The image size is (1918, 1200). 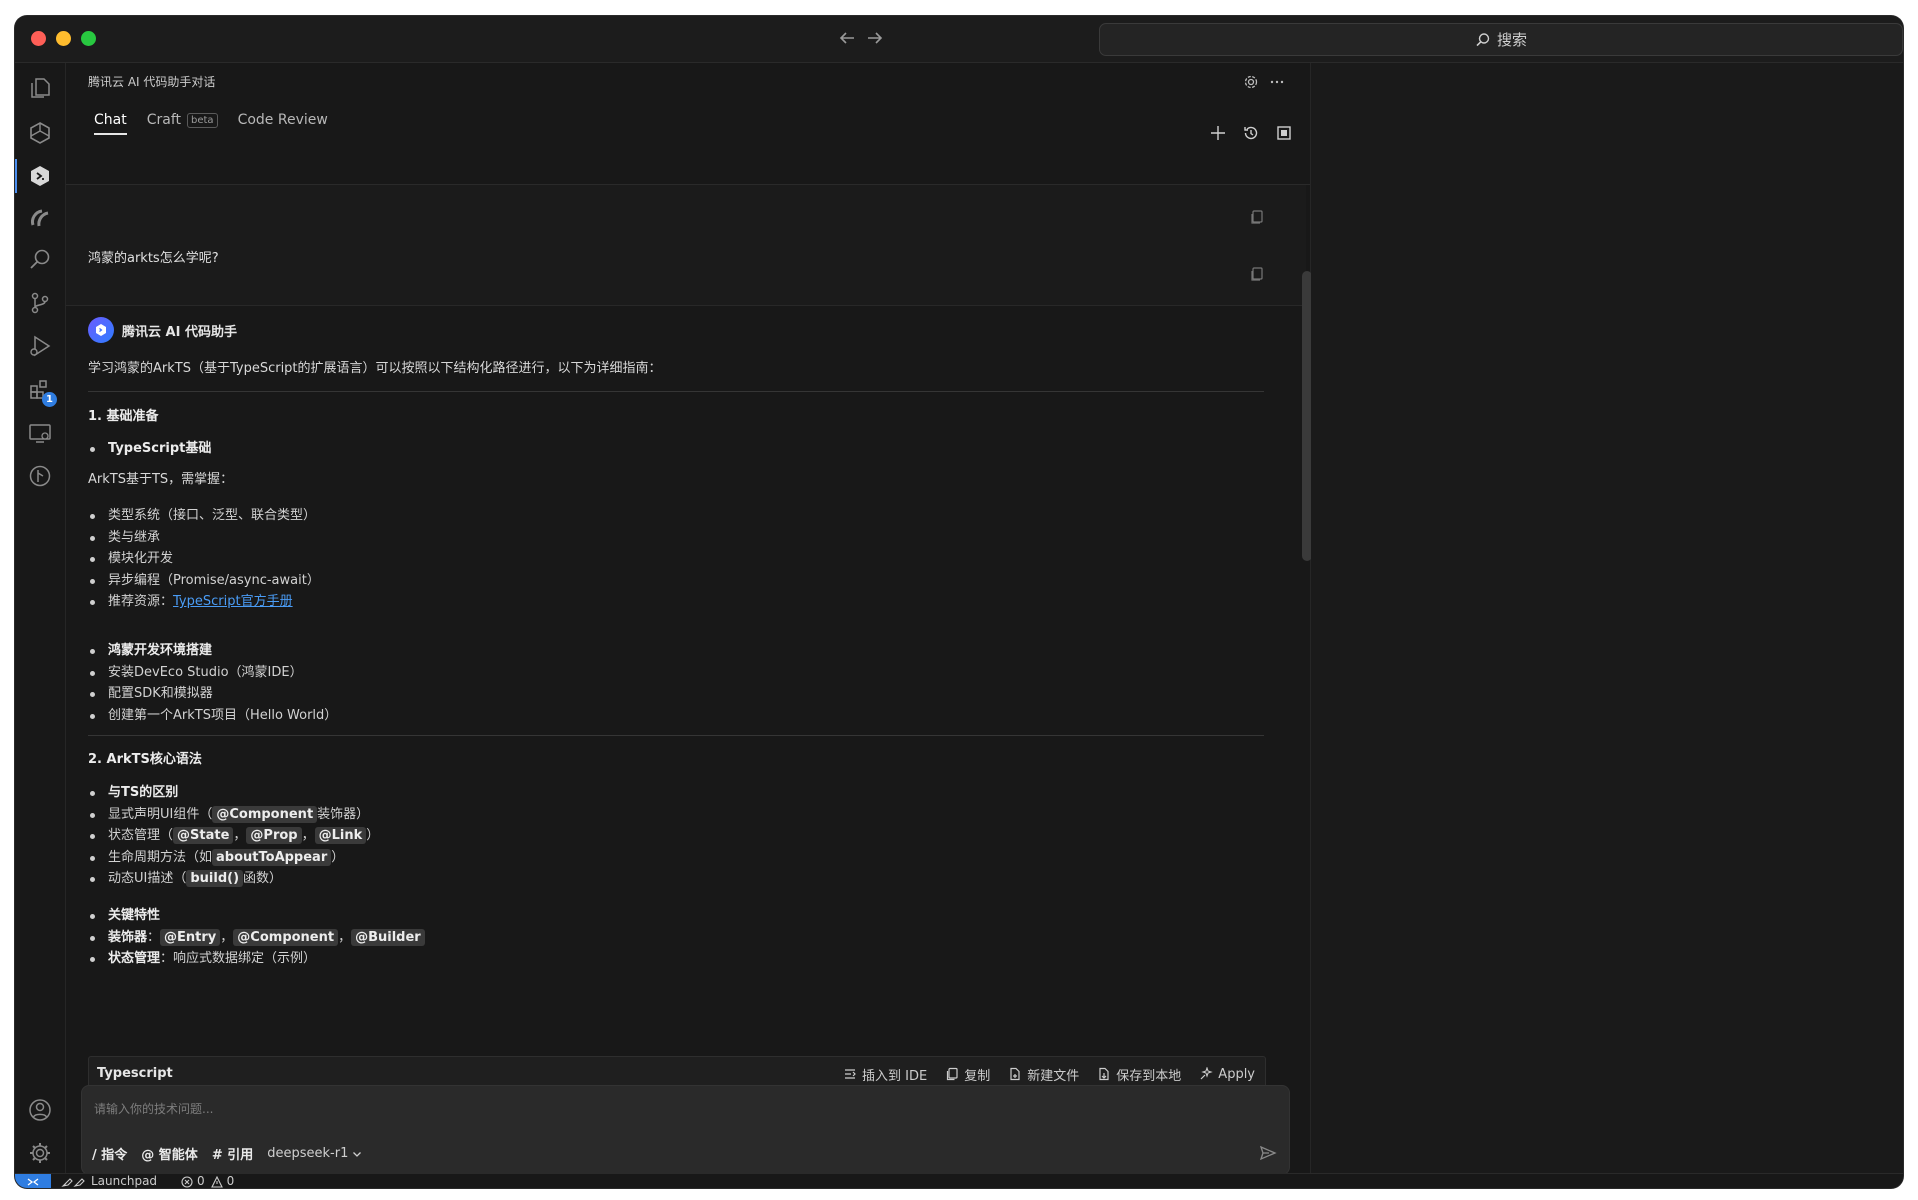 What do you see at coordinates (1104, 1074) in the screenshot?
I see `save-file-icon` at bounding box center [1104, 1074].